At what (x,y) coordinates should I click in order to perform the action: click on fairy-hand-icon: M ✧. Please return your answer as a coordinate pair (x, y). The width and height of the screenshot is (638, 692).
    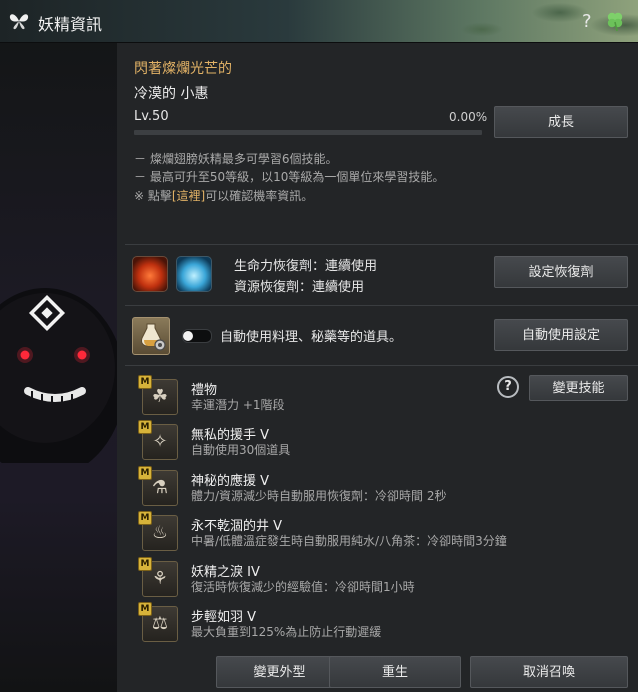
    Looking at the image, I should click on (158, 440).